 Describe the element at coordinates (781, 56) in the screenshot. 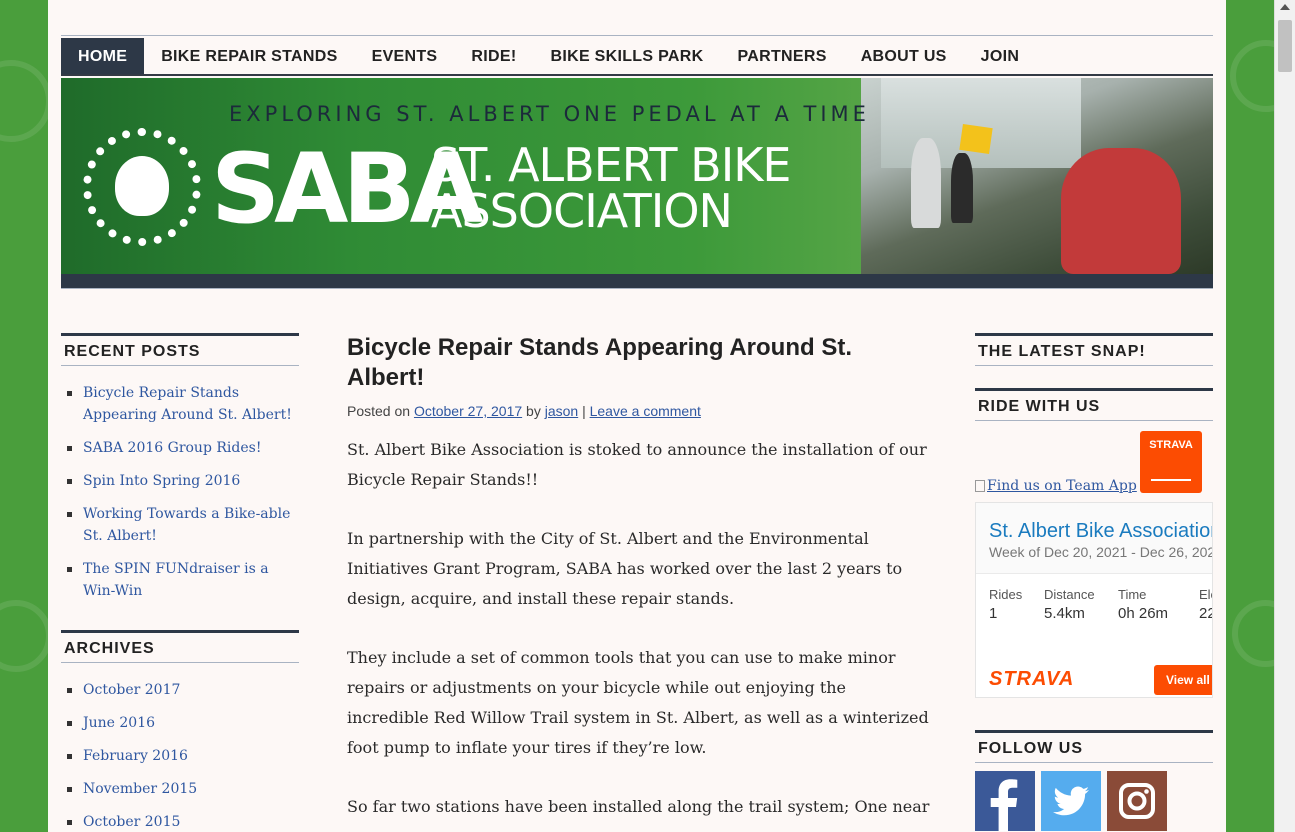

I see `nav-partners: PARTNERS` at that location.